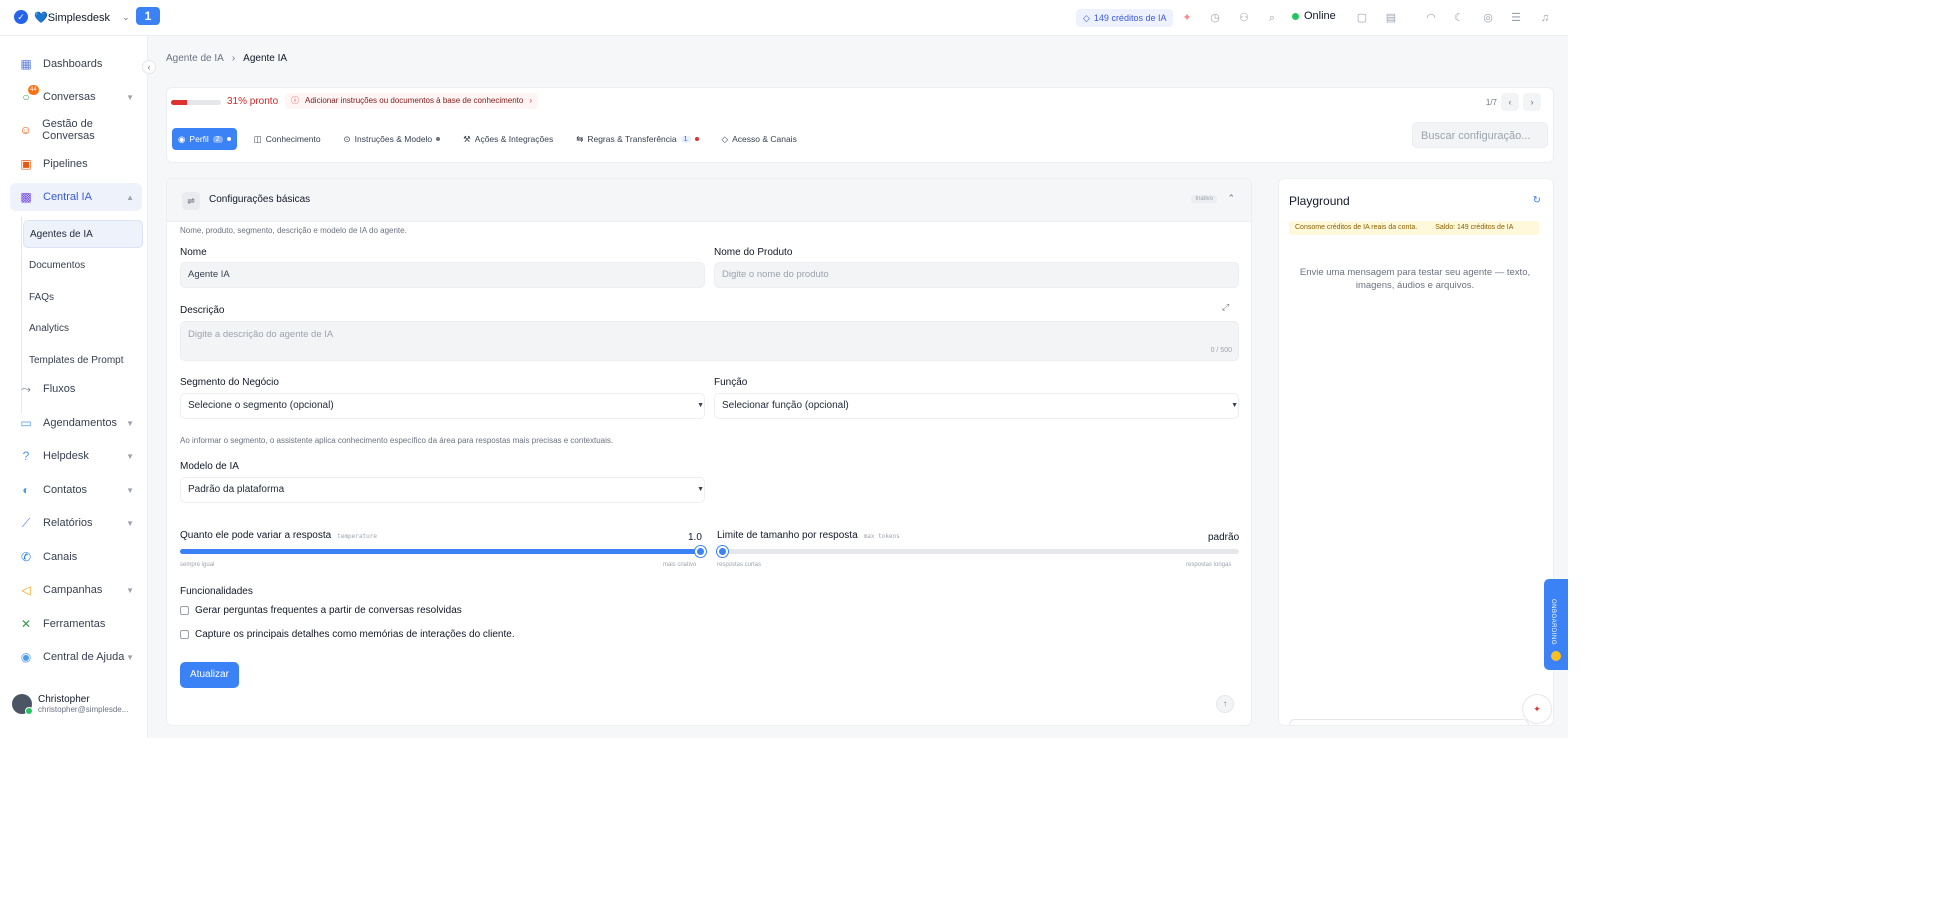 The width and height of the screenshot is (1960, 921). I want to click on sidebar-item-gestao-conversas: ☺ Gestão de Conversas, so click(76, 130).